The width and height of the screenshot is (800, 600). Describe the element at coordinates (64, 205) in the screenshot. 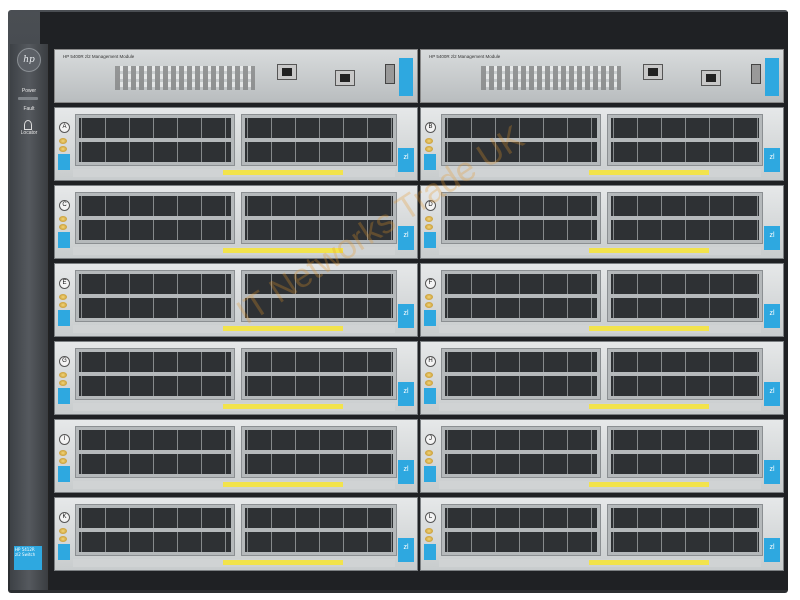

I see `slot-letter: C` at that location.